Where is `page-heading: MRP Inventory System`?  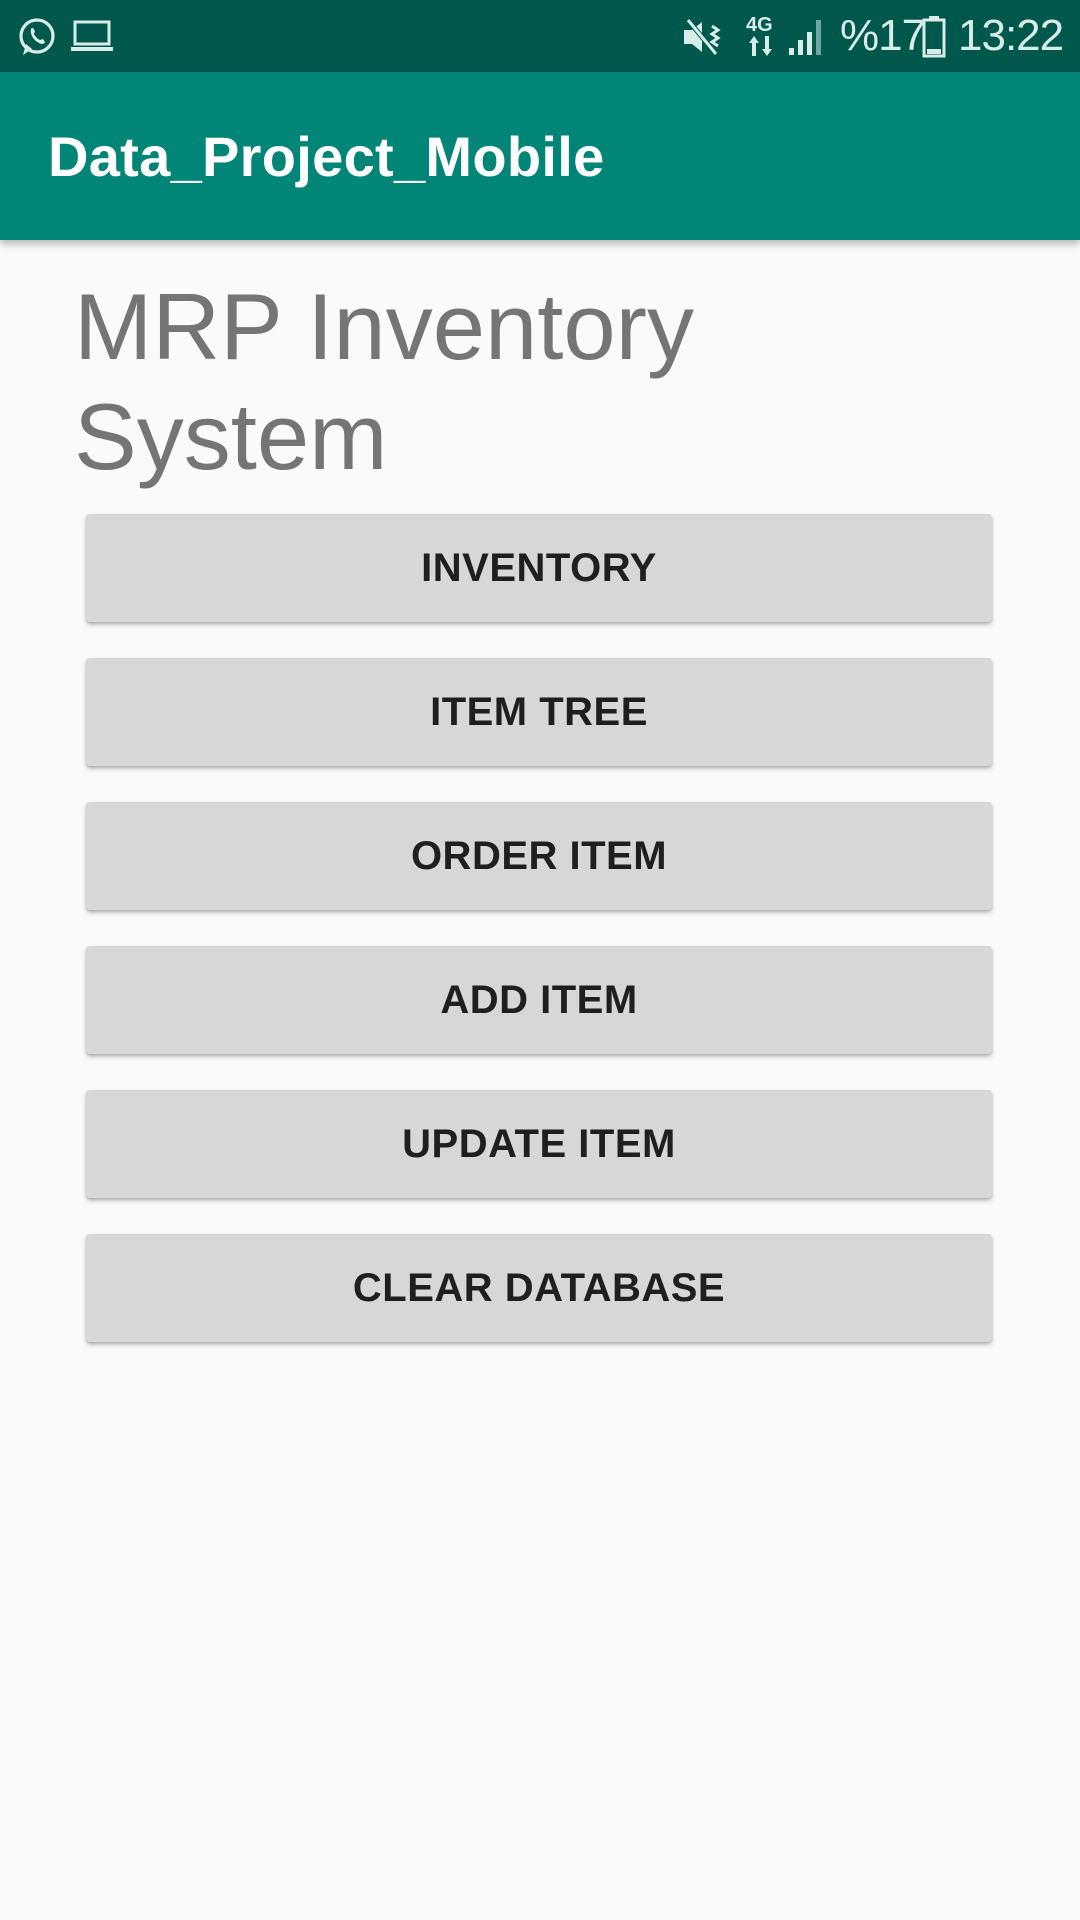 page-heading: MRP Inventory System is located at coordinates (384, 381).